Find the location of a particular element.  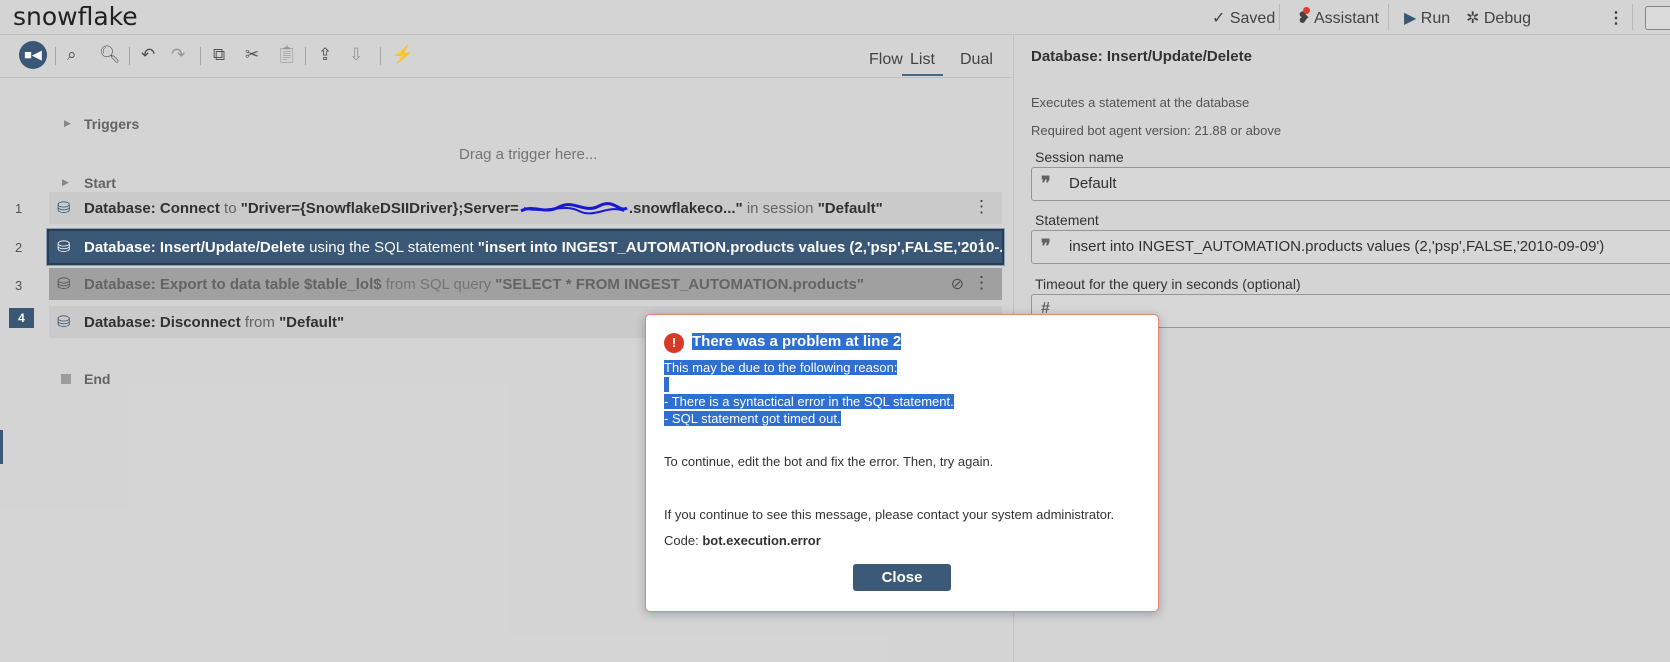

error-icon: ! is located at coordinates (674, 343).